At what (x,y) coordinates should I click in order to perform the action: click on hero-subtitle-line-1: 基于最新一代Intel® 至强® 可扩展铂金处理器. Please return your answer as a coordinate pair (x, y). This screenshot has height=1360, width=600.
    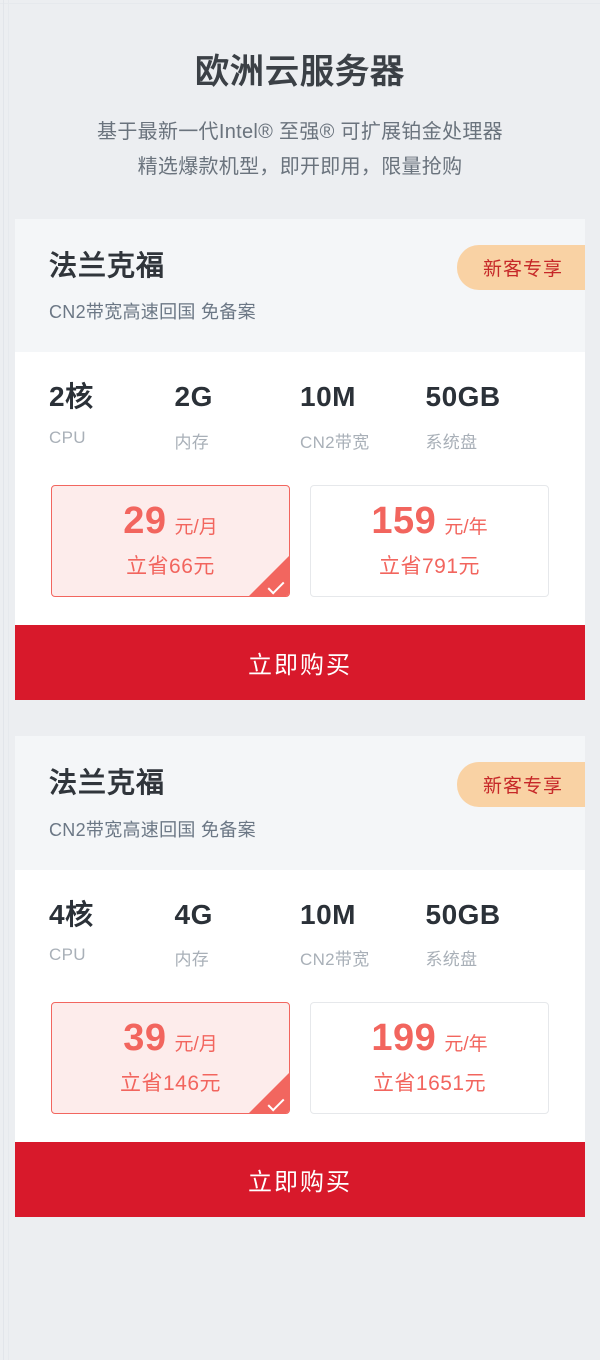
    Looking at the image, I should click on (300, 131).